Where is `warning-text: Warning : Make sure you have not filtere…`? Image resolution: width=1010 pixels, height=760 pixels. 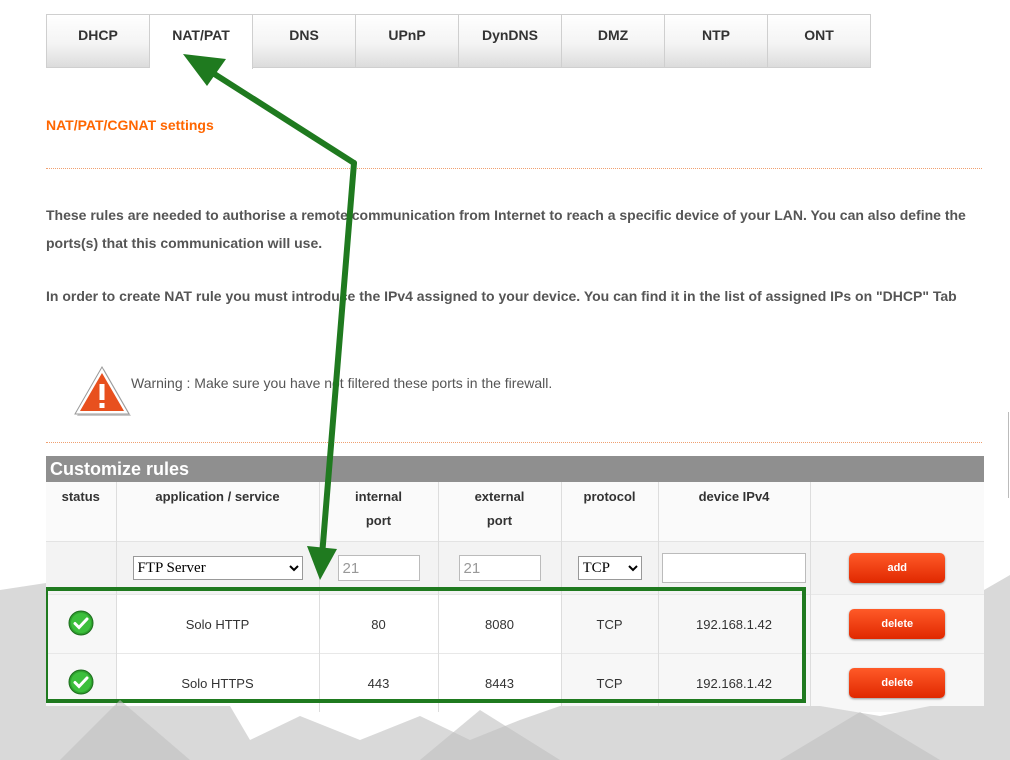
warning-text: Warning : Make sure you have not filtere… is located at coordinates (342, 383).